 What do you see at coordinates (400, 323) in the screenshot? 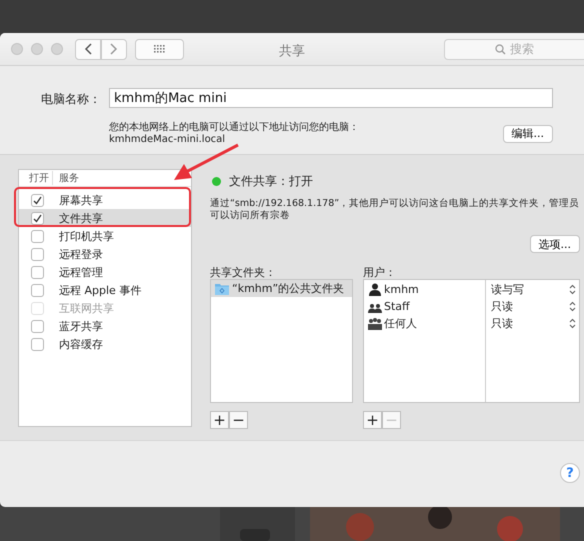
I see `user-name: 任何人` at bounding box center [400, 323].